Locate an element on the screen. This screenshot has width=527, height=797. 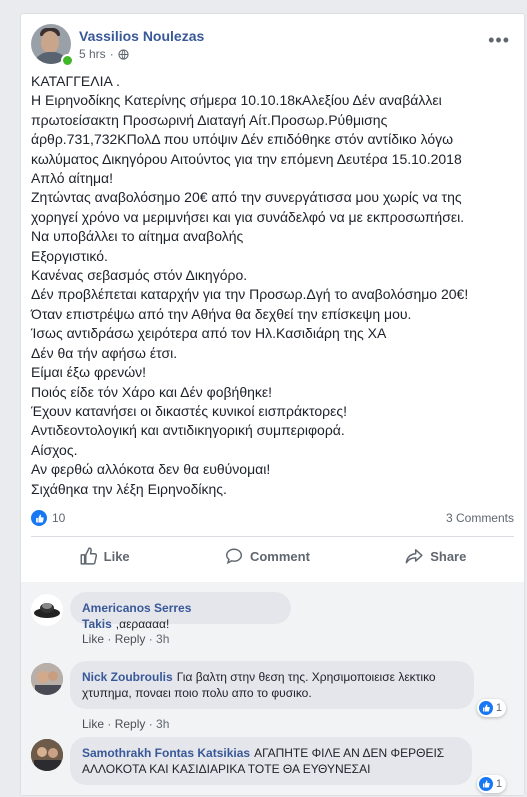
post-author: Vassilios Noulezas is located at coordinates (141, 36).